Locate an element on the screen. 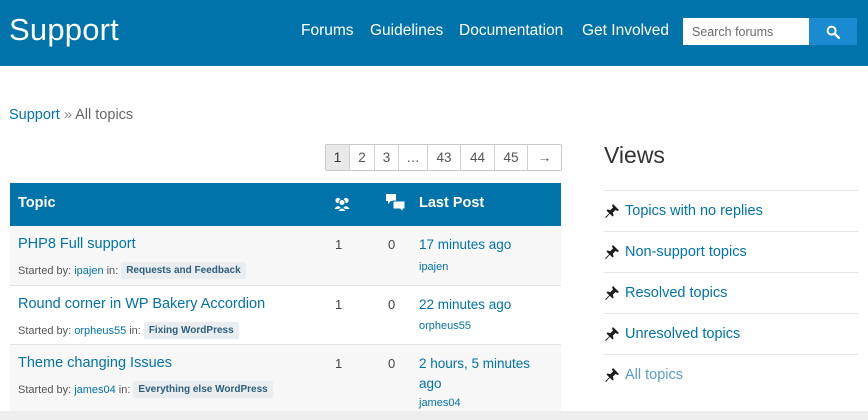 Image resolution: width=868 pixels, height=420 pixels. author-link: ipajen is located at coordinates (88, 271).